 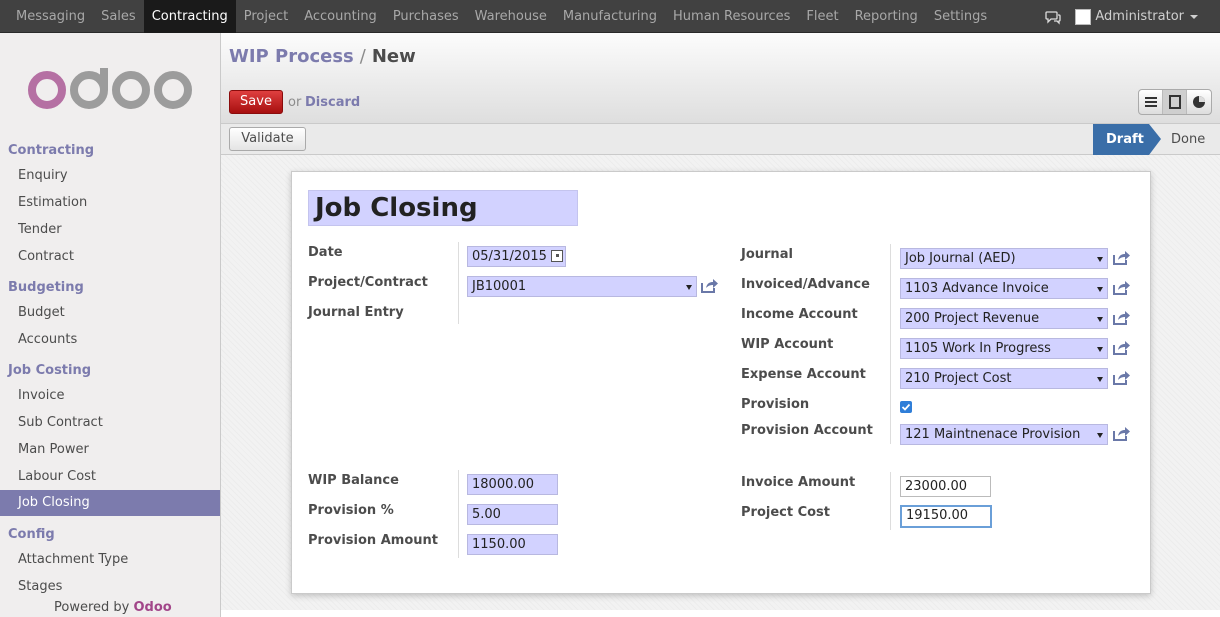 What do you see at coordinates (110, 477) in the screenshot?
I see `sidebar-item-labour-cost: Labour Cost` at bounding box center [110, 477].